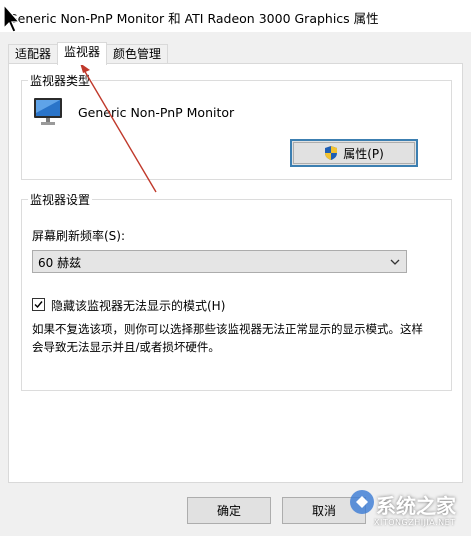 Image resolution: width=471 pixels, height=536 pixels. I want to click on mouse-cursor-icon, so click(12, 18).